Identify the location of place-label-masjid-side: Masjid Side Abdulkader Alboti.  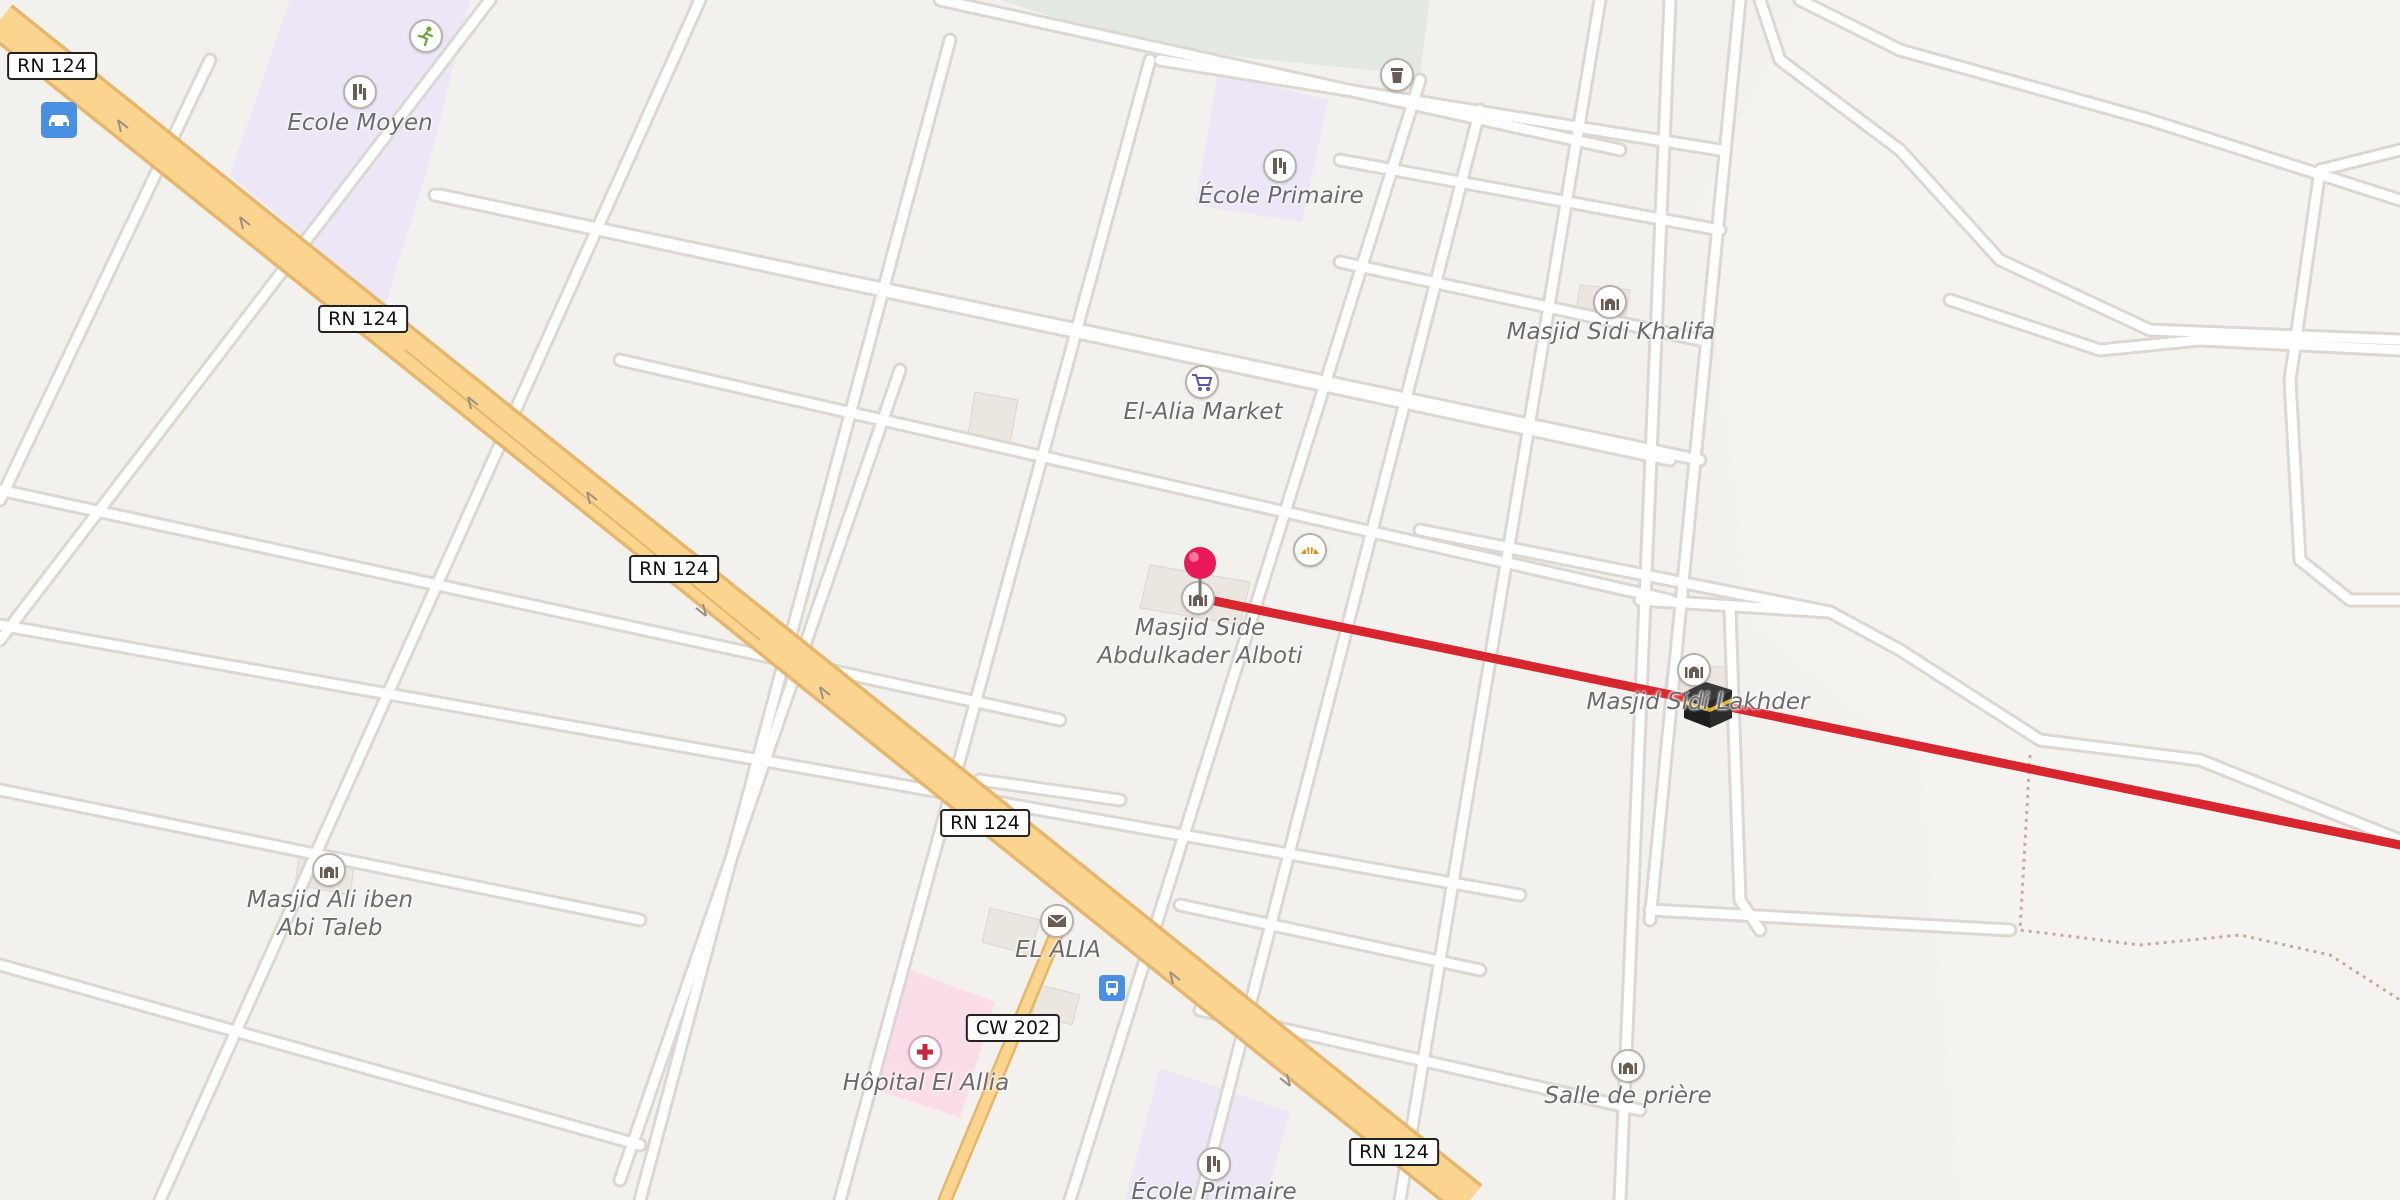
(1199, 642).